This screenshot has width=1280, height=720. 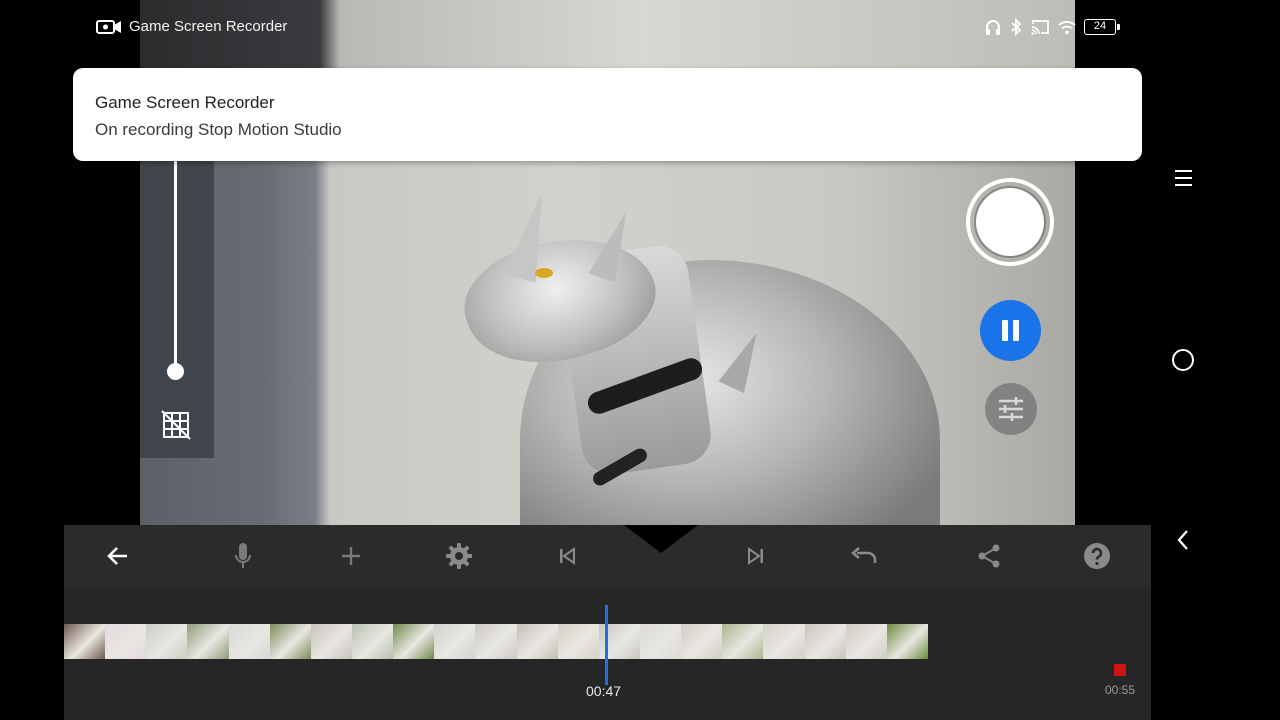 I want to click on menu-icon, so click(x=1183, y=178).